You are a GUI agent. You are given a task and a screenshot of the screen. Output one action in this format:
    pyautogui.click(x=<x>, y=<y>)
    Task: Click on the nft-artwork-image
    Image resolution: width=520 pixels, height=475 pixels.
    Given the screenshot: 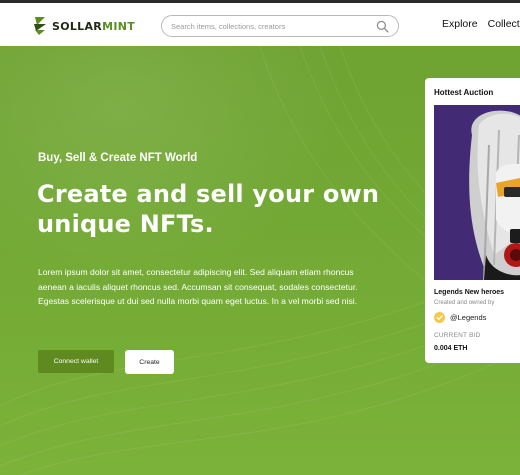 What is the action you would take?
    pyautogui.click(x=477, y=192)
    